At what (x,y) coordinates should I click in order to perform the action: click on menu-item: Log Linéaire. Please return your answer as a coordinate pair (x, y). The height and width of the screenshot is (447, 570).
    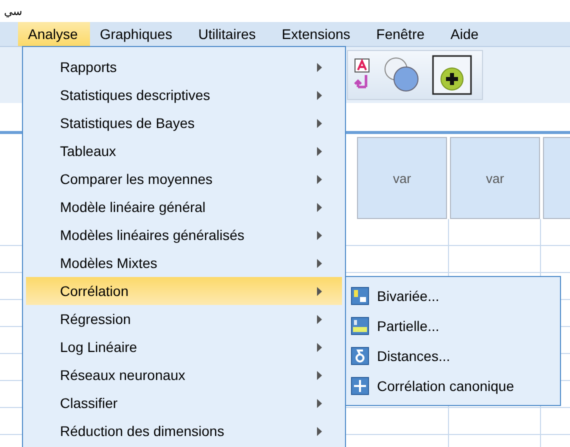
    Looking at the image, I should click on (184, 347).